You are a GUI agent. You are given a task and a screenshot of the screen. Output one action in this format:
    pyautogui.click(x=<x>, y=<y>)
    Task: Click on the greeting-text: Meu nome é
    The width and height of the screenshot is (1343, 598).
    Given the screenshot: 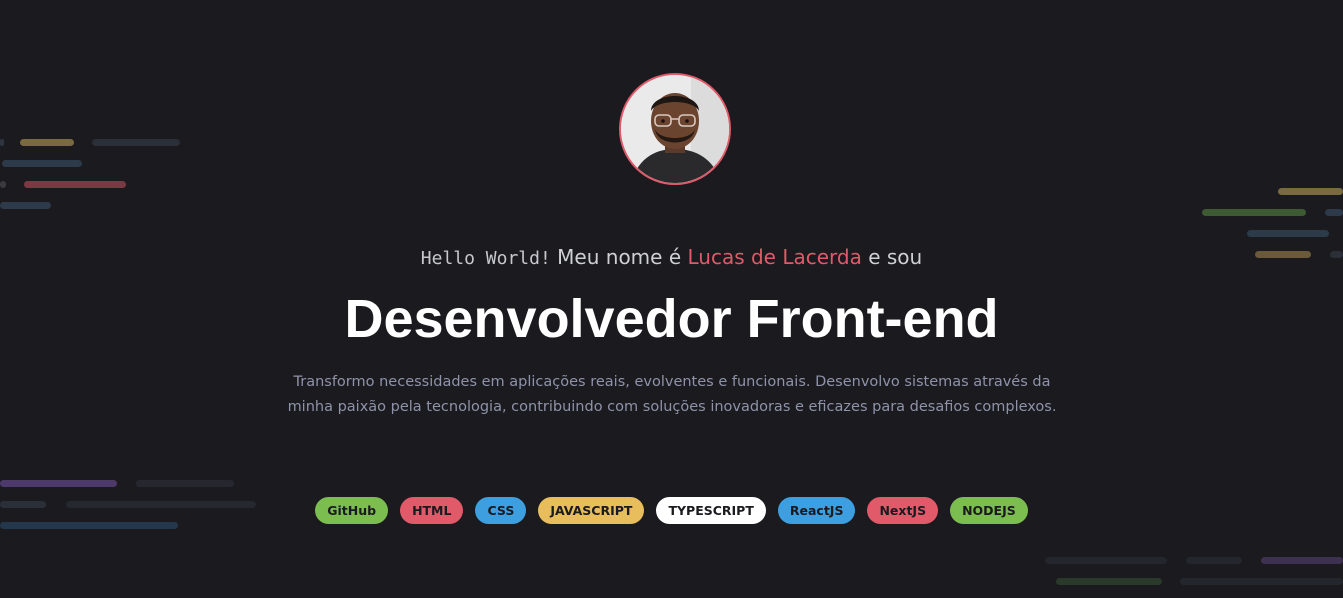 What is the action you would take?
    pyautogui.click(x=619, y=257)
    